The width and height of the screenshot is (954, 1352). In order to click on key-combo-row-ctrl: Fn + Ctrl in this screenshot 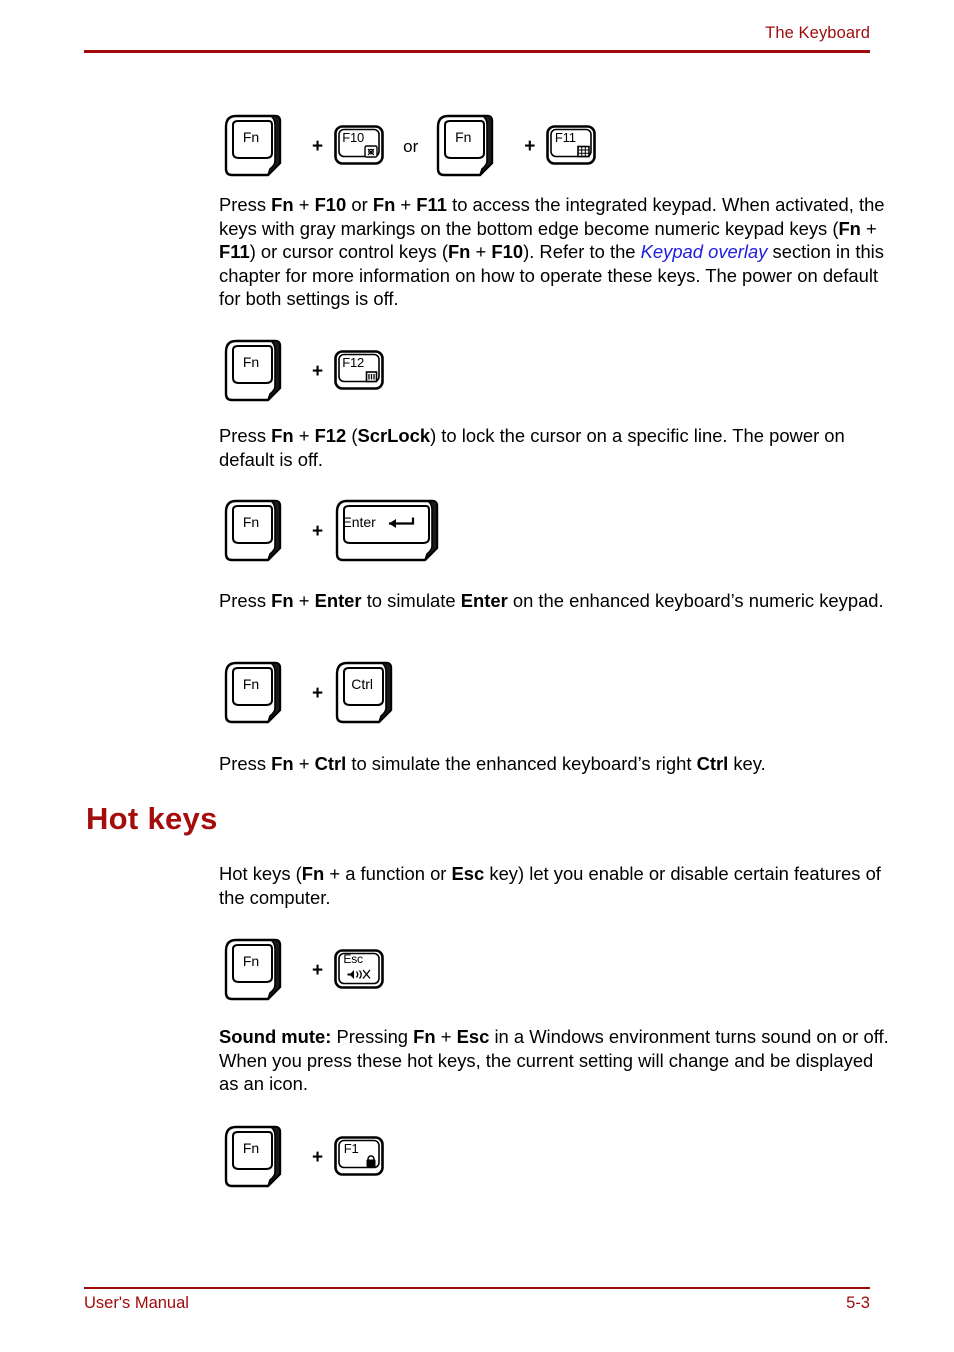, I will do `click(313, 693)`.